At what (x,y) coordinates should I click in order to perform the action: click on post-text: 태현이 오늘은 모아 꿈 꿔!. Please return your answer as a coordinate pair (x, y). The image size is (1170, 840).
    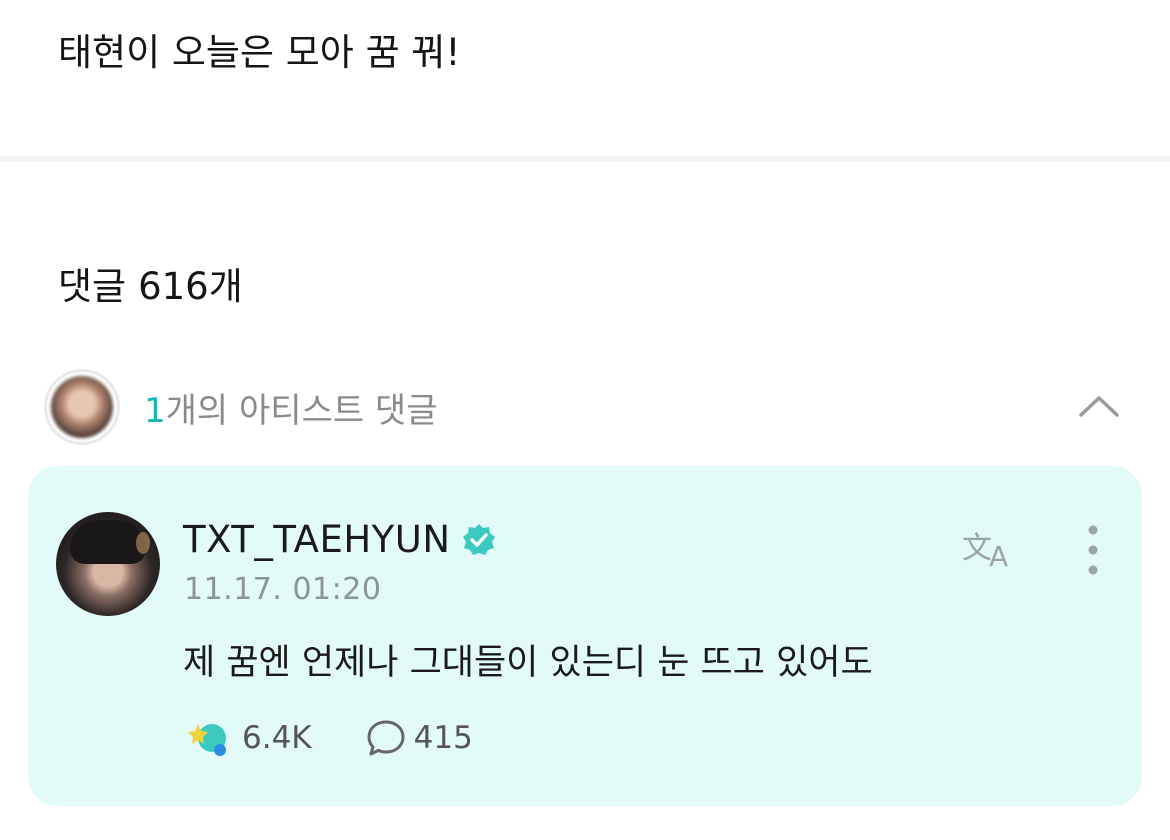
    Looking at the image, I should click on (259, 52).